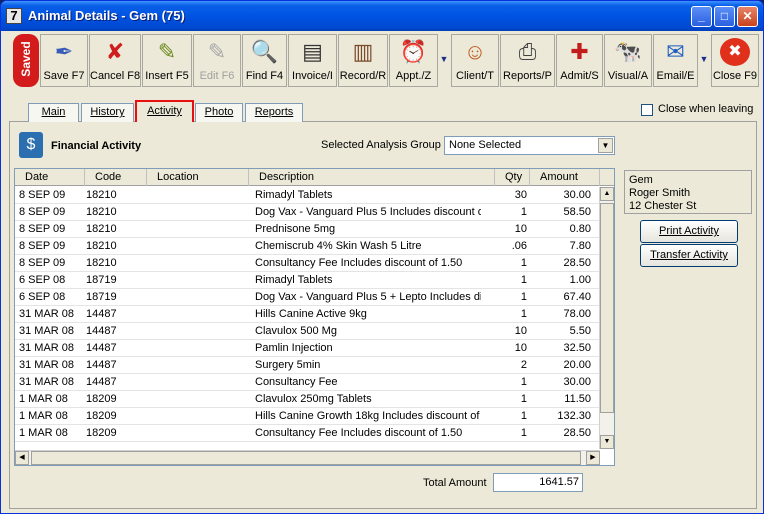 The image size is (764, 514). Describe the element at coordinates (413, 51) in the screenshot. I see `alarm-clock-icon: ⏰` at that location.